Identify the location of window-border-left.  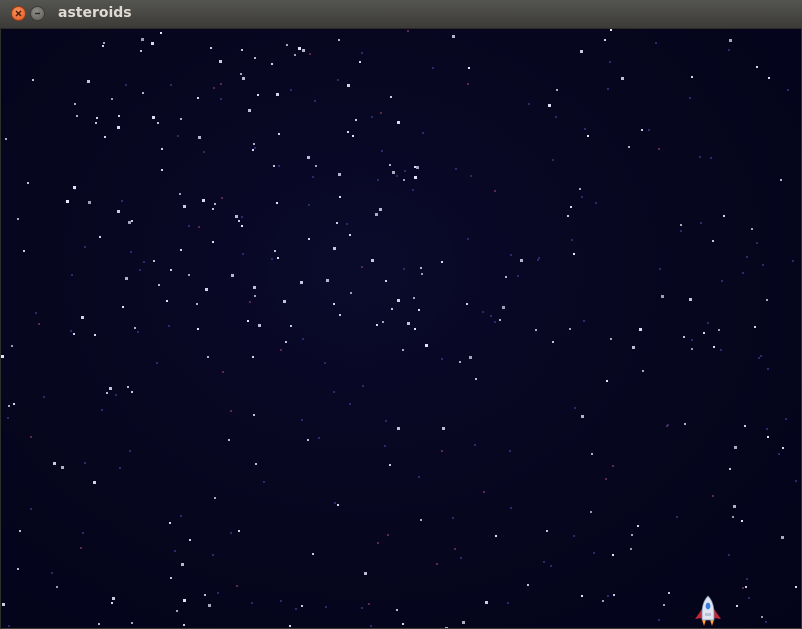
(0, 329).